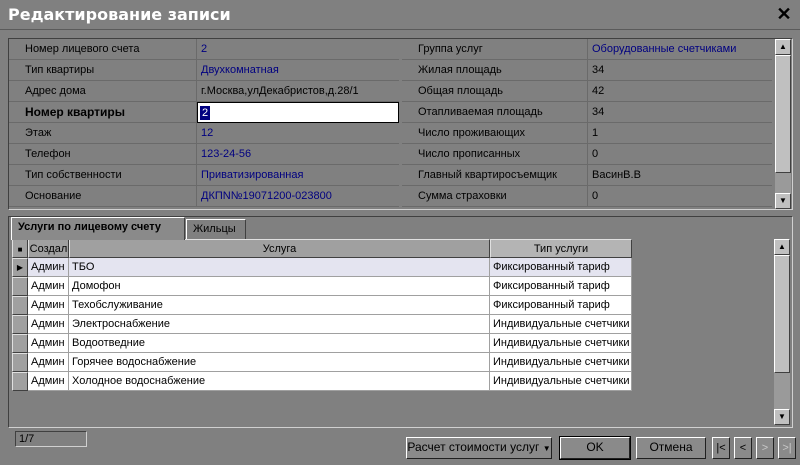 Image resolution: width=800 pixels, height=465 pixels. What do you see at coordinates (587, 70) in the screenshot?
I see `property-row: Жилая площадь 34` at bounding box center [587, 70].